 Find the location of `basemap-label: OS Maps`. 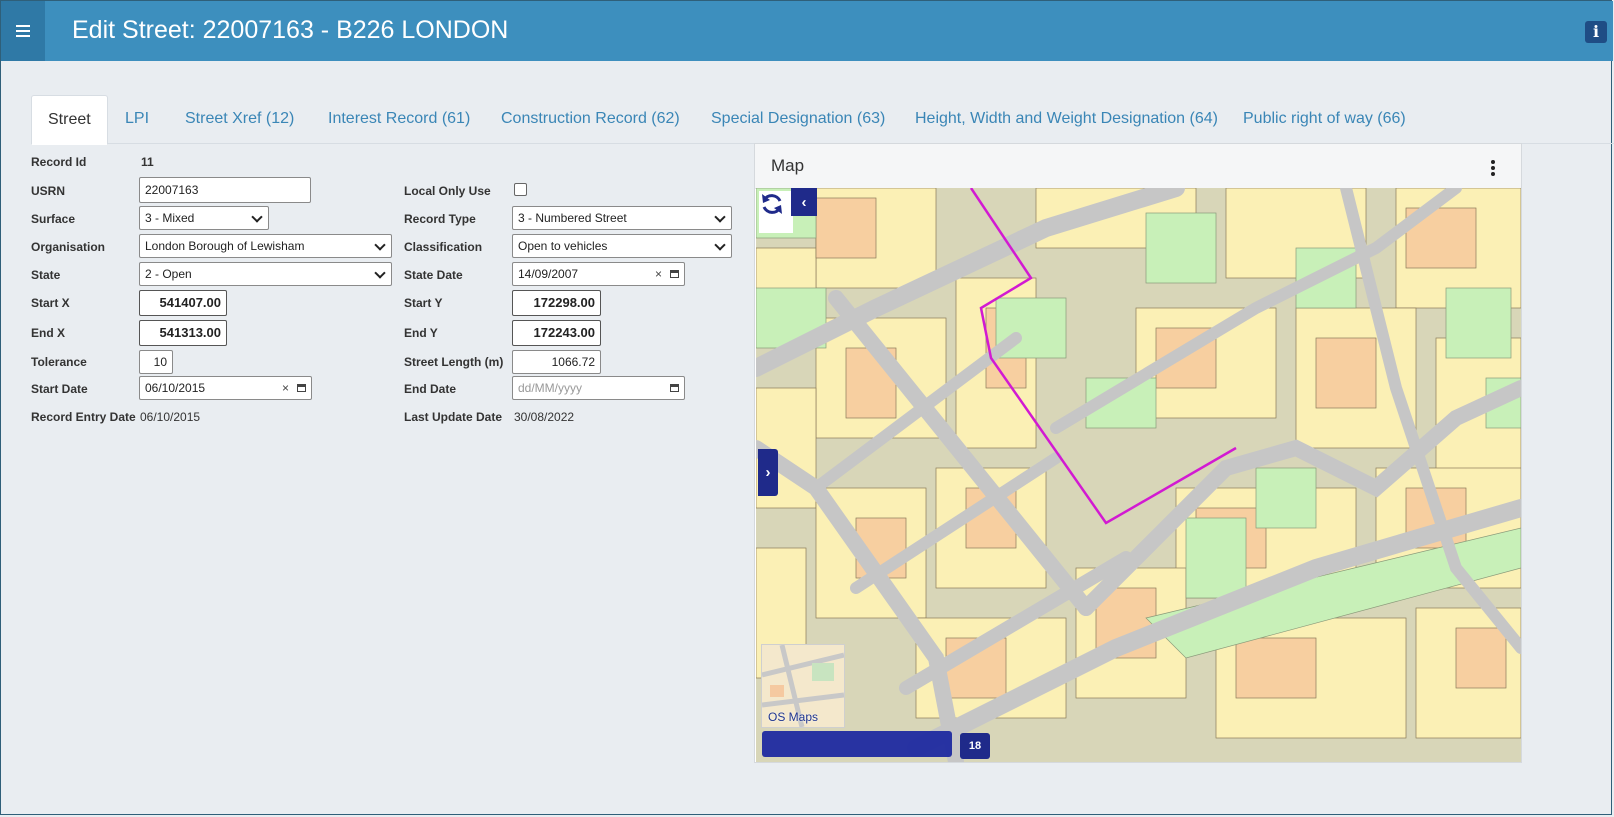

basemap-label: OS Maps is located at coordinates (793, 717).